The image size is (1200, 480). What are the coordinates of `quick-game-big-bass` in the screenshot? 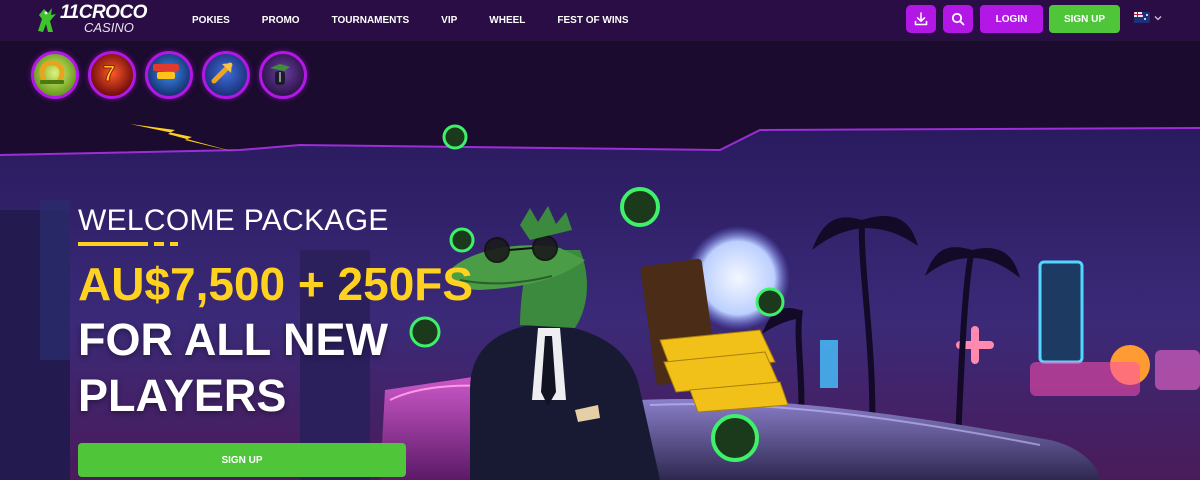 It's located at (169, 75).